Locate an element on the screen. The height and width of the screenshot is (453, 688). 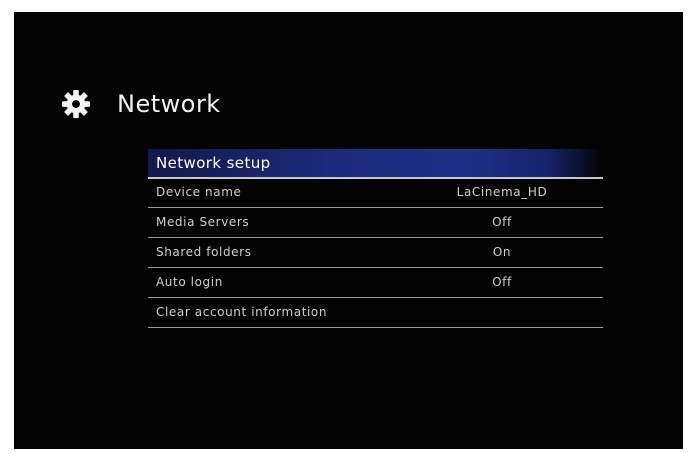
menu-item-auto-login: Auto login Off is located at coordinates (375, 283).